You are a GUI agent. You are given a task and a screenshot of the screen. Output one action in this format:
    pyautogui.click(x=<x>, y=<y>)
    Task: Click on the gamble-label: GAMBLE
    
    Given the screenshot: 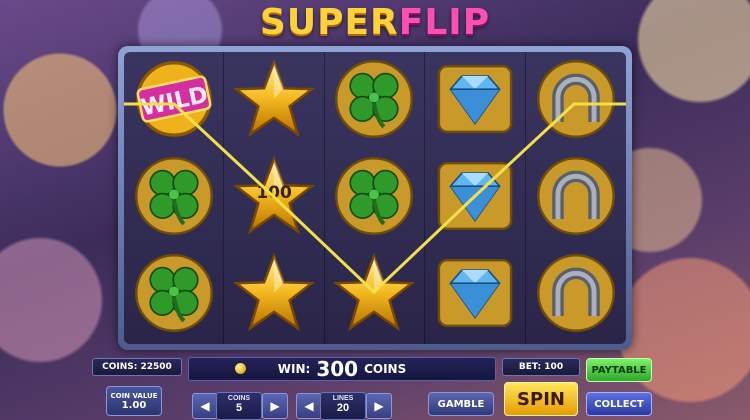 What is the action you would take?
    pyautogui.click(x=461, y=404)
    